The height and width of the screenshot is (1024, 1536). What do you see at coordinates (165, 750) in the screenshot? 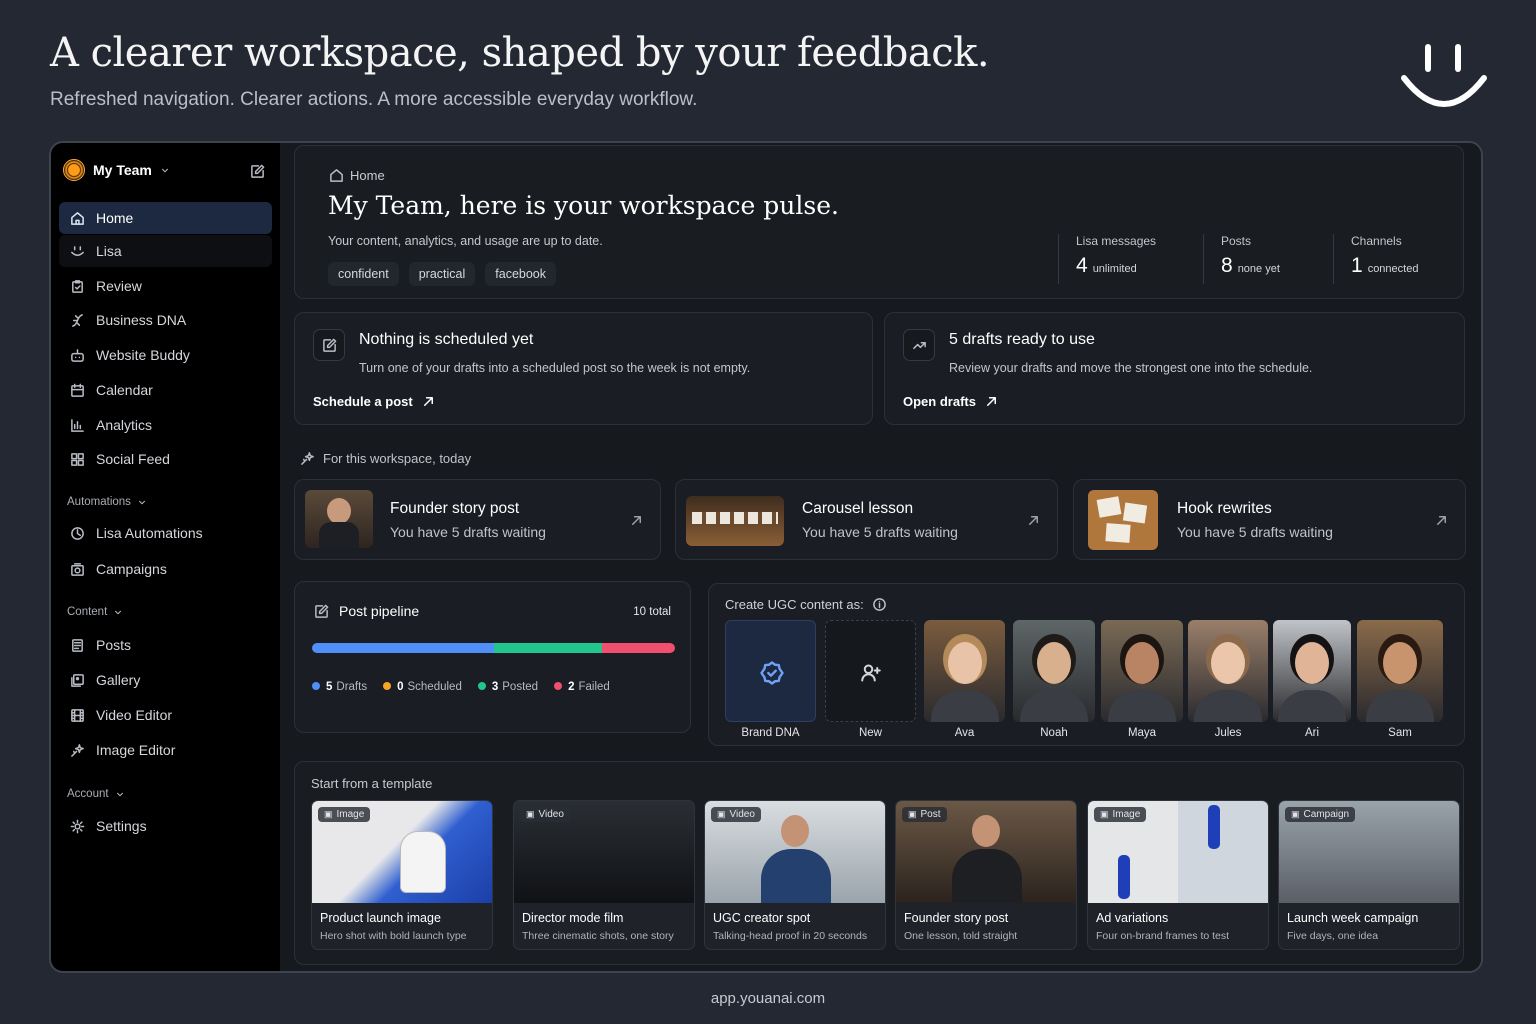
I see `sidebar-item-image-editor: Image Editor` at bounding box center [165, 750].